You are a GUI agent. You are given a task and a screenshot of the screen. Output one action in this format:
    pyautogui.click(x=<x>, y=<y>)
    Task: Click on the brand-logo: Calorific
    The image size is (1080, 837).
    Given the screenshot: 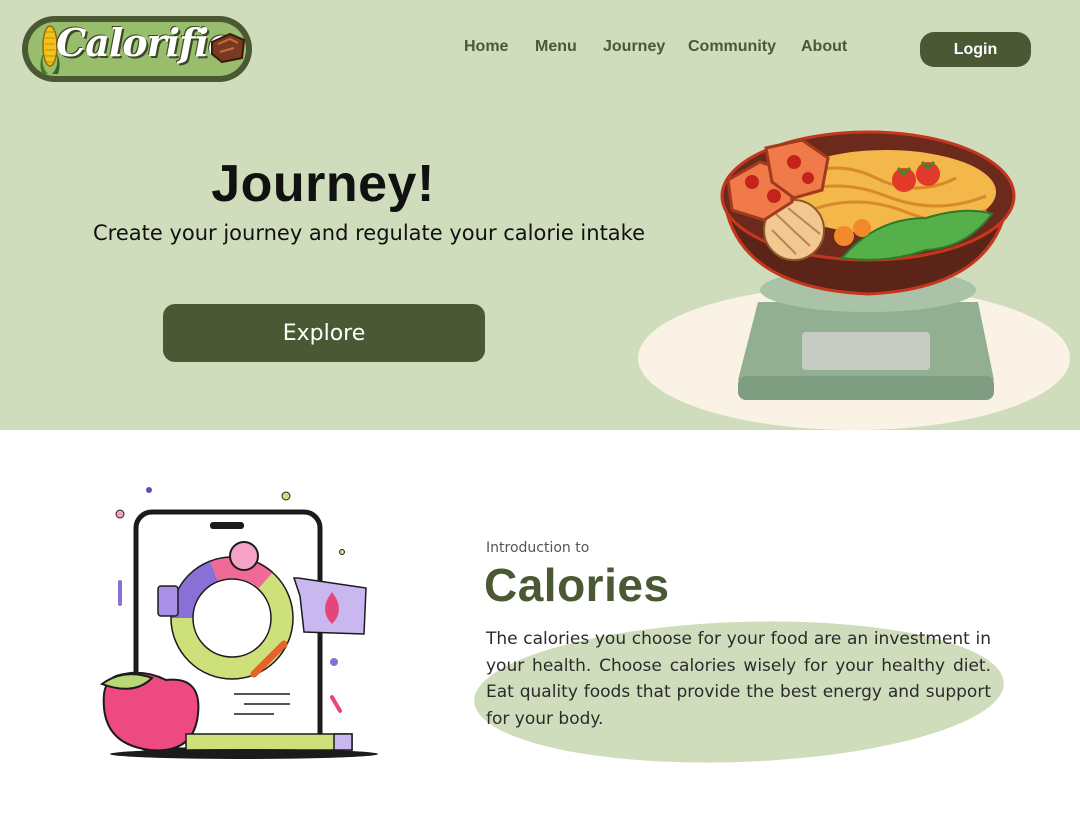 What is the action you would take?
    pyautogui.click(x=137, y=49)
    